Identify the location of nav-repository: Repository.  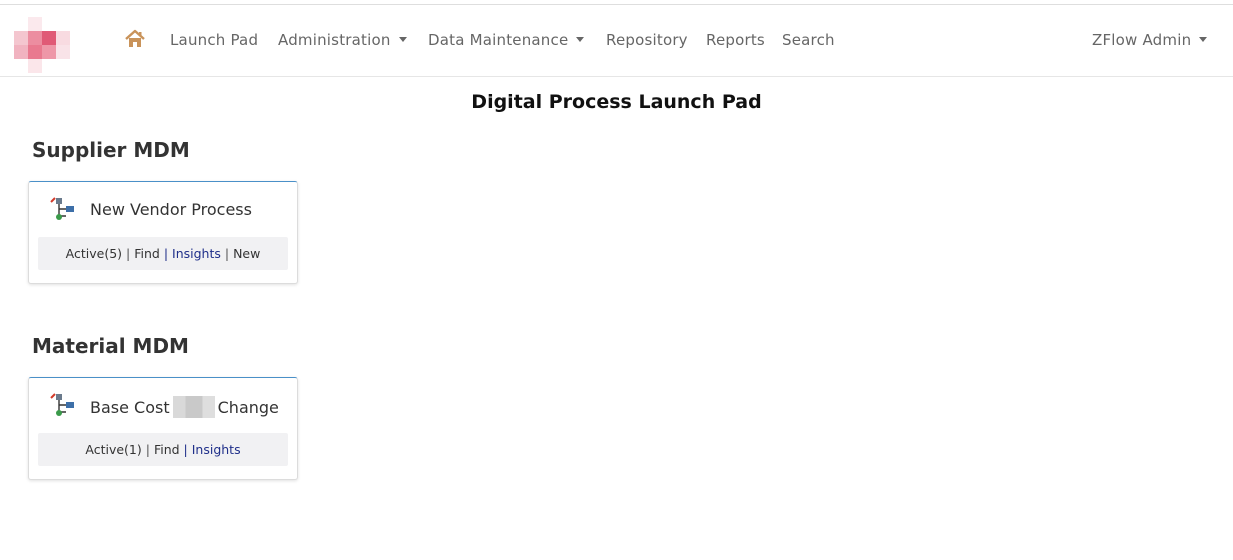
(647, 40).